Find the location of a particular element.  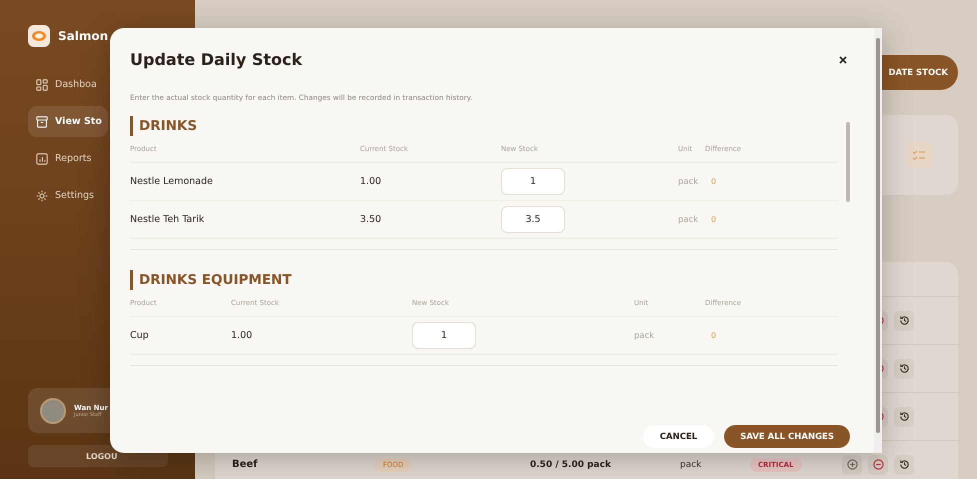

cancel-button: CANCEL is located at coordinates (678, 436).